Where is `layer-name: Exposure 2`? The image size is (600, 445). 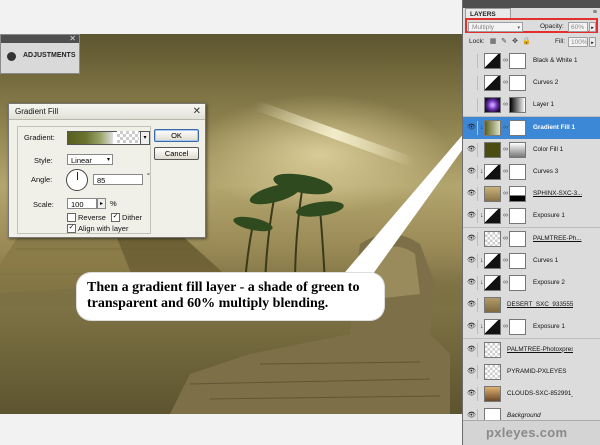 layer-name: Exposure 2 is located at coordinates (549, 282).